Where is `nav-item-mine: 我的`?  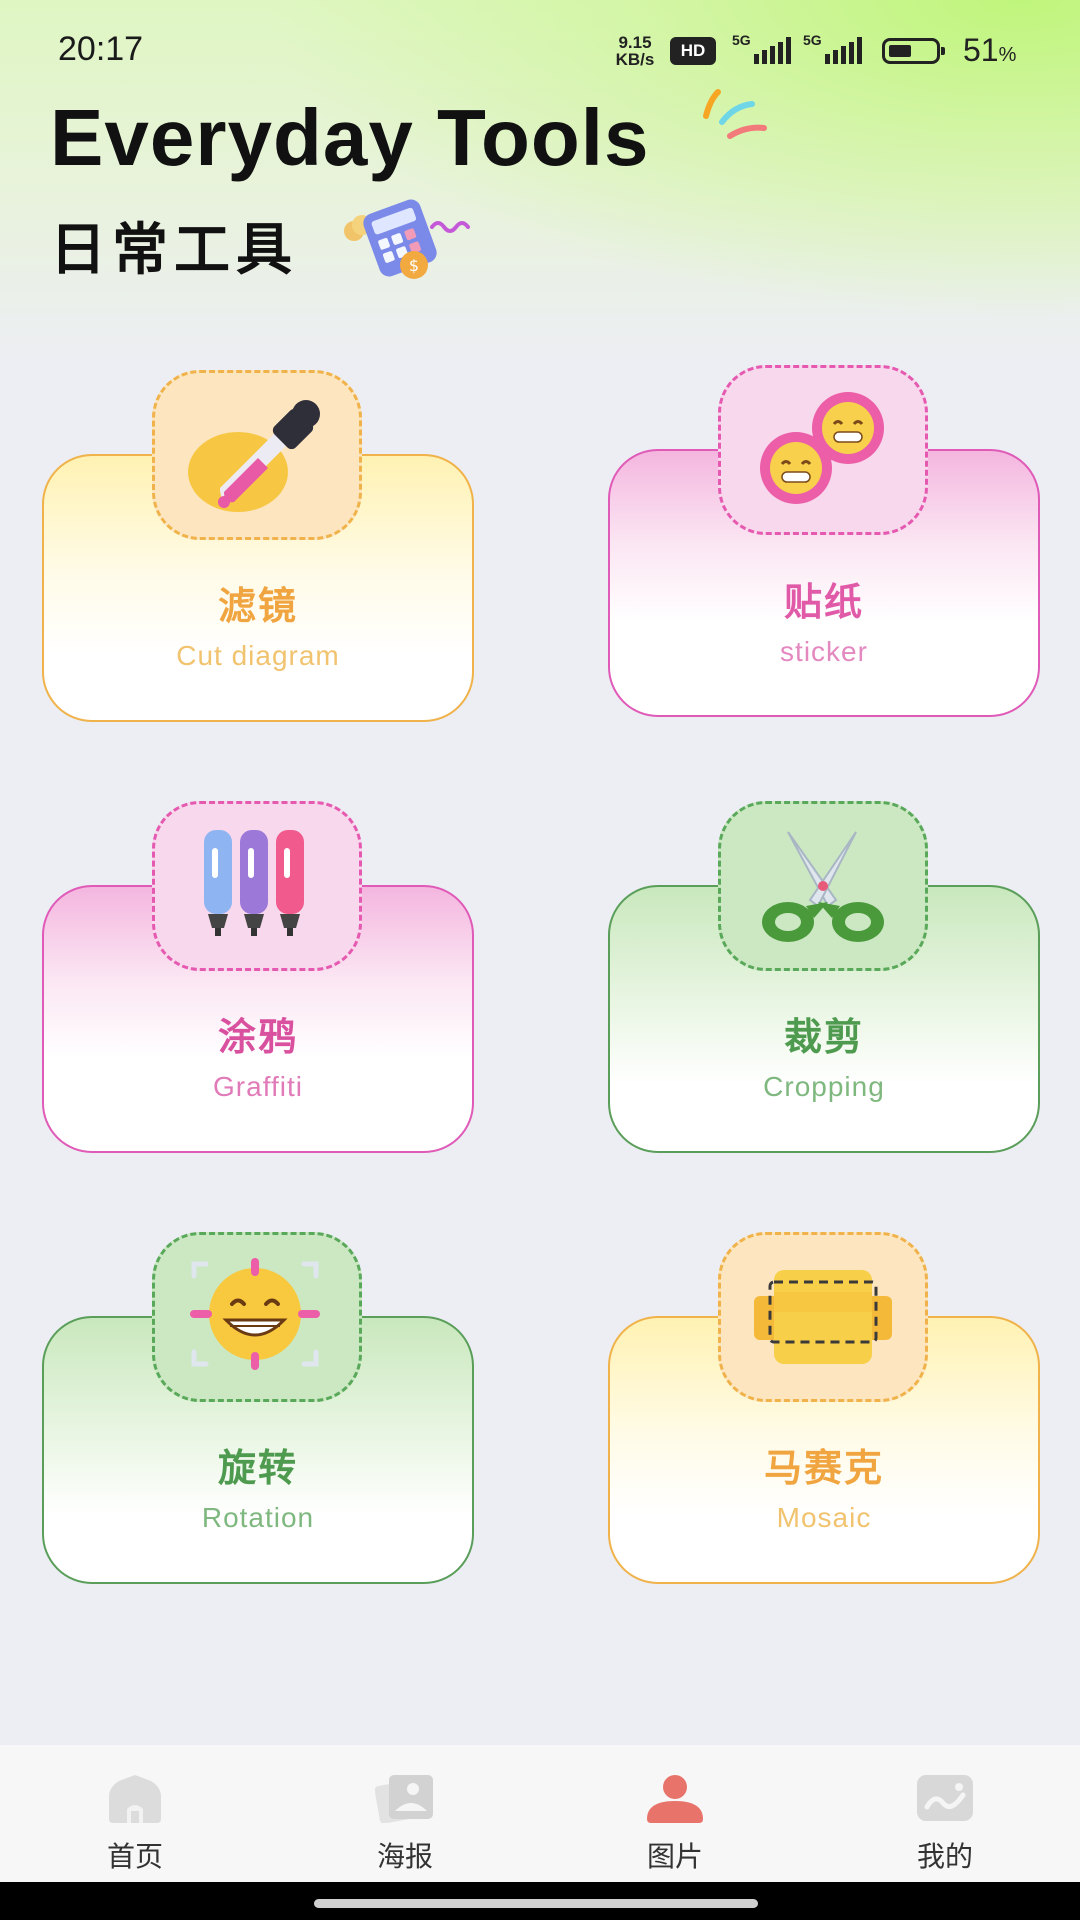 nav-item-mine: 我的 is located at coordinates (945, 1815).